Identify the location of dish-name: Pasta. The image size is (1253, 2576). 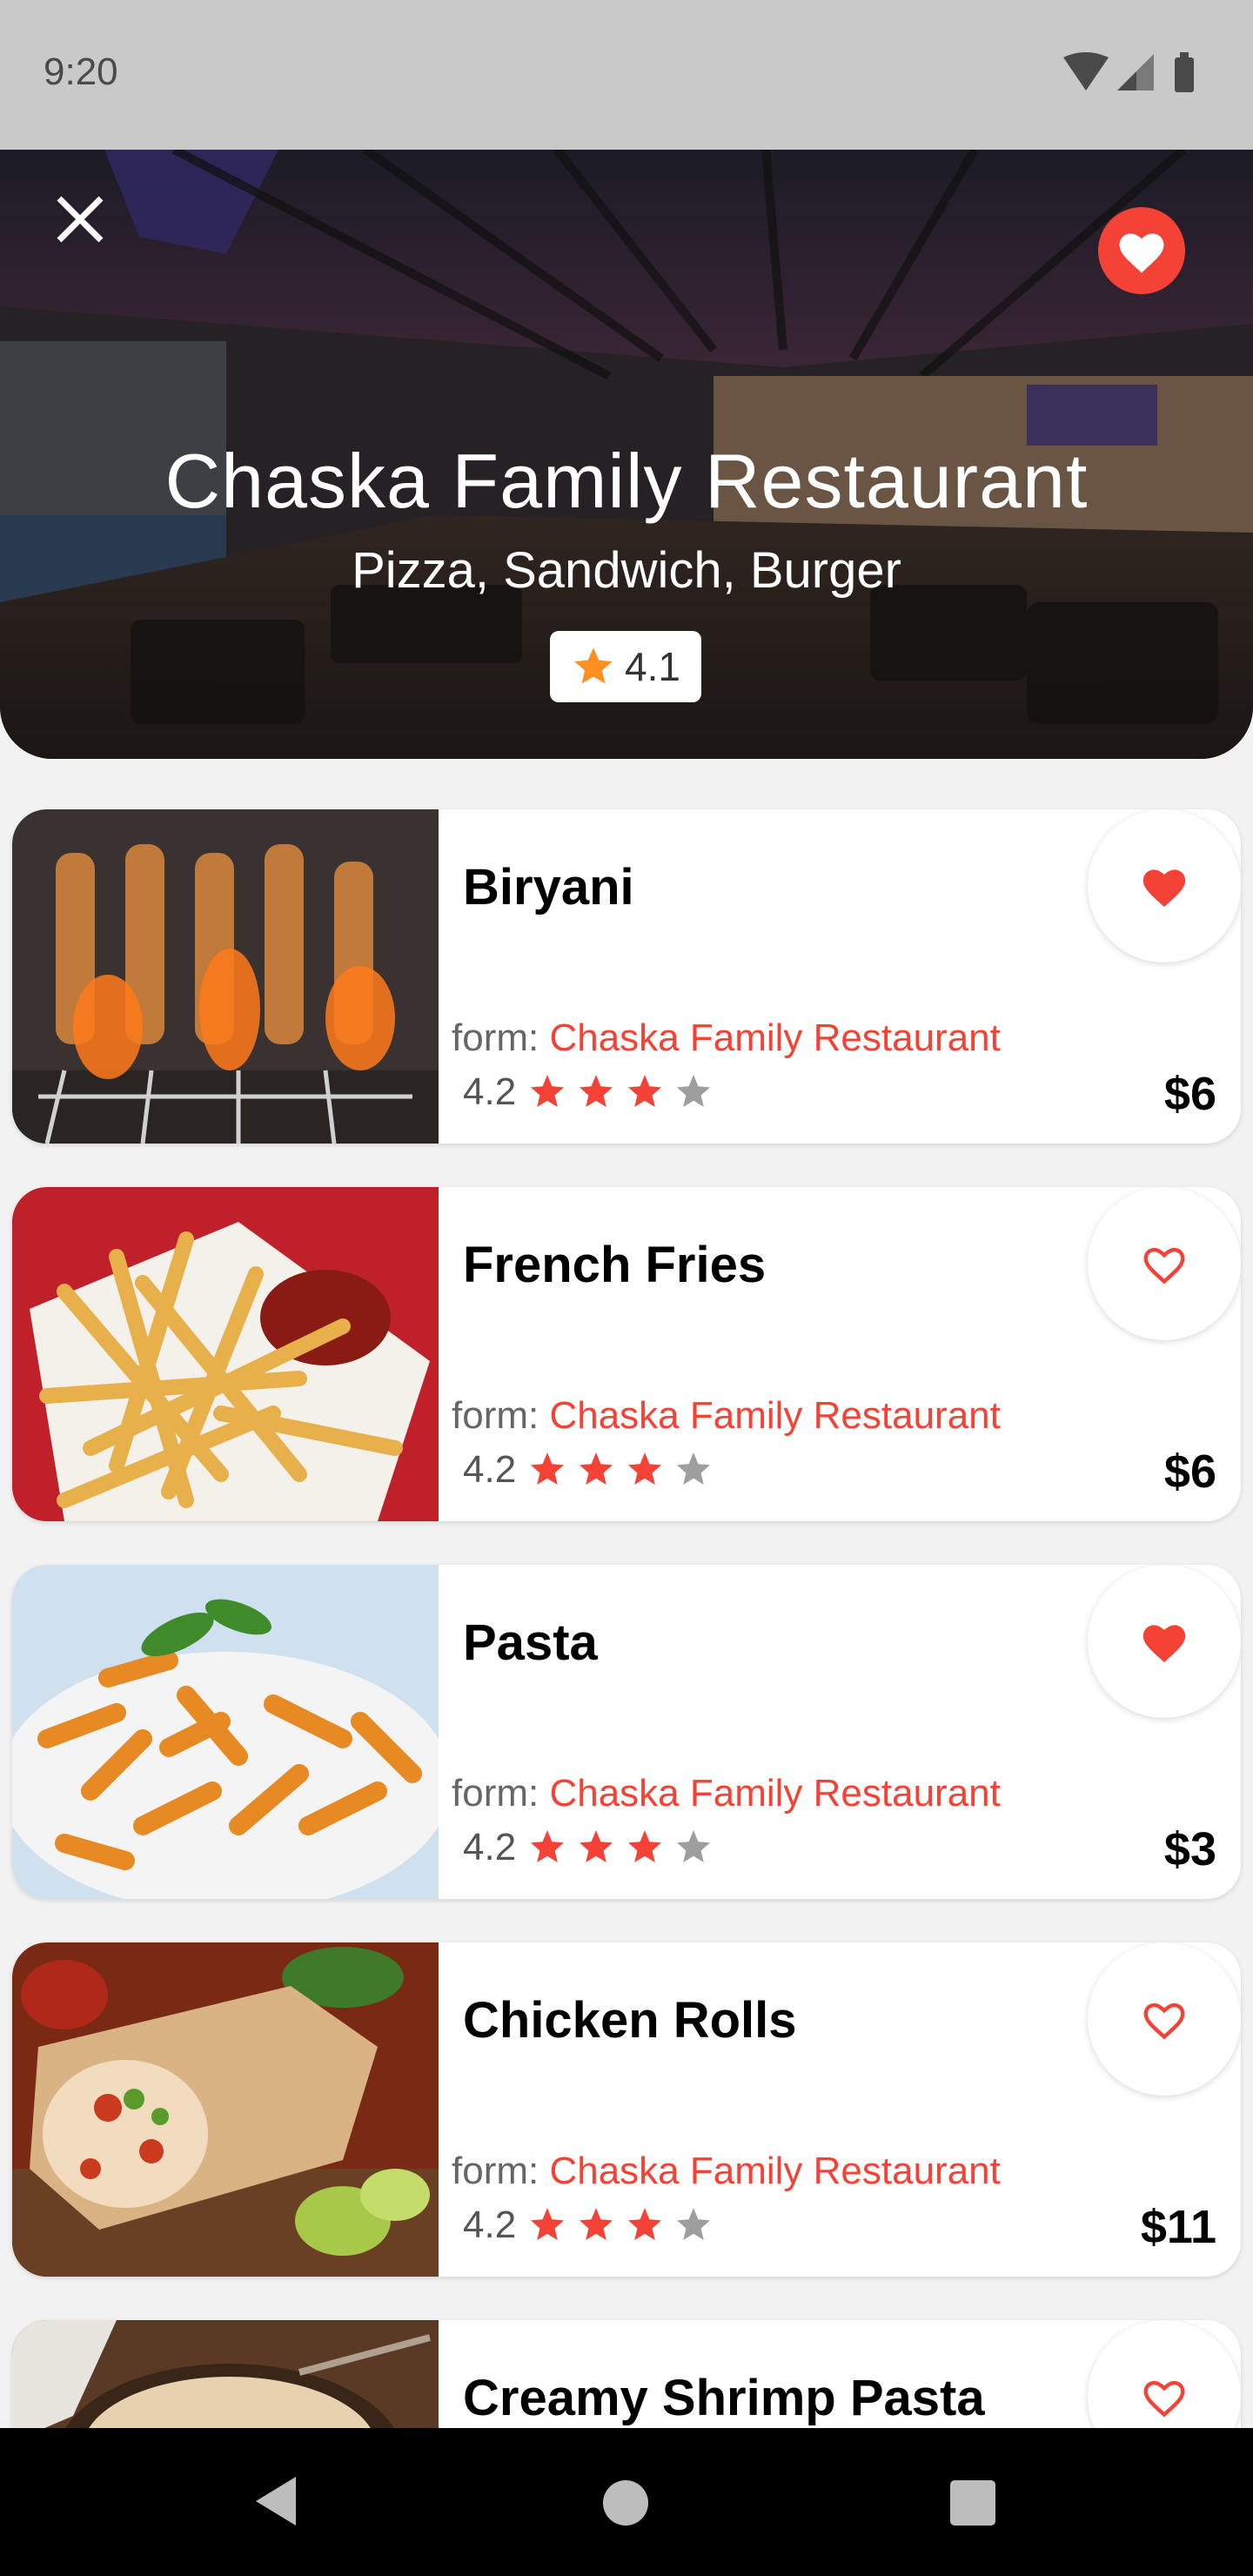
(530, 1642).